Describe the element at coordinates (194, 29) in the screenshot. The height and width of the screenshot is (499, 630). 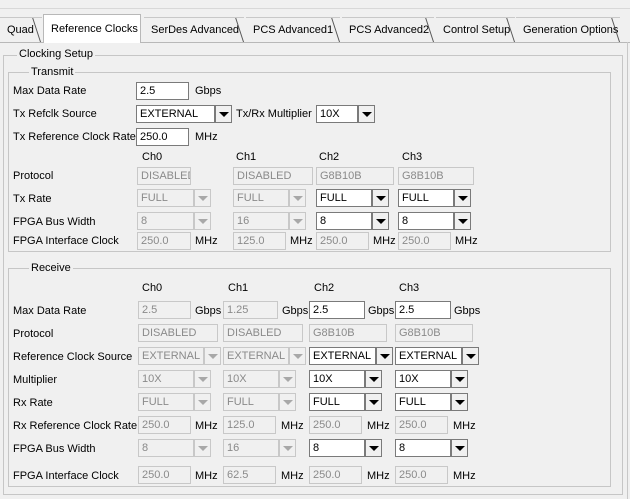
I see `tab-serdes-advanced: SerDes Advanced` at that location.